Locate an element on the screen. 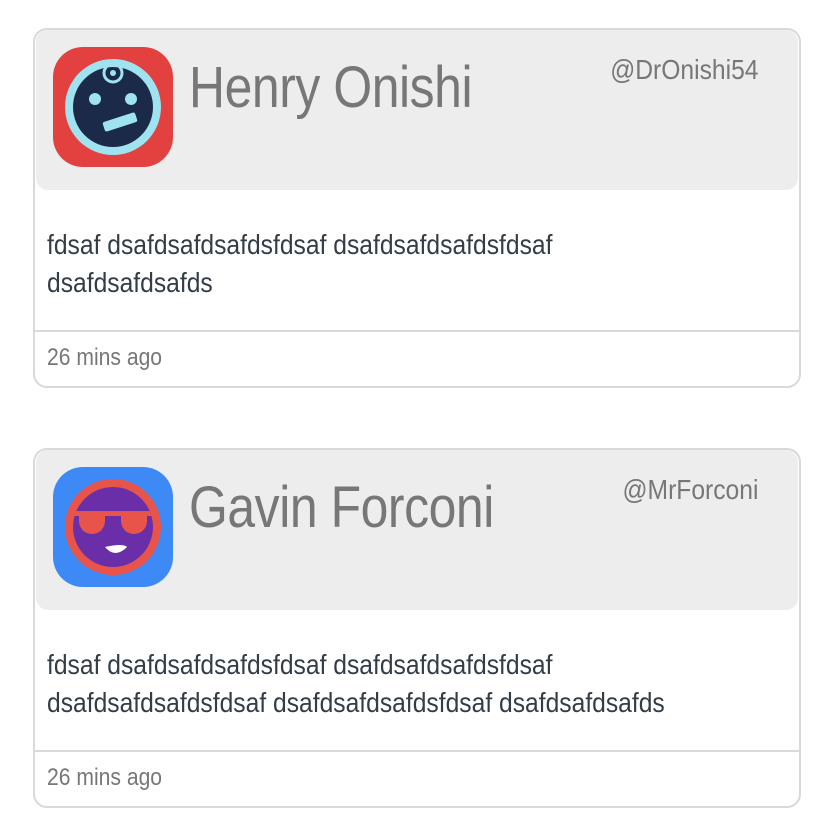 The width and height of the screenshot is (830, 834). author-name: Gavin Forconi is located at coordinates (341, 507).